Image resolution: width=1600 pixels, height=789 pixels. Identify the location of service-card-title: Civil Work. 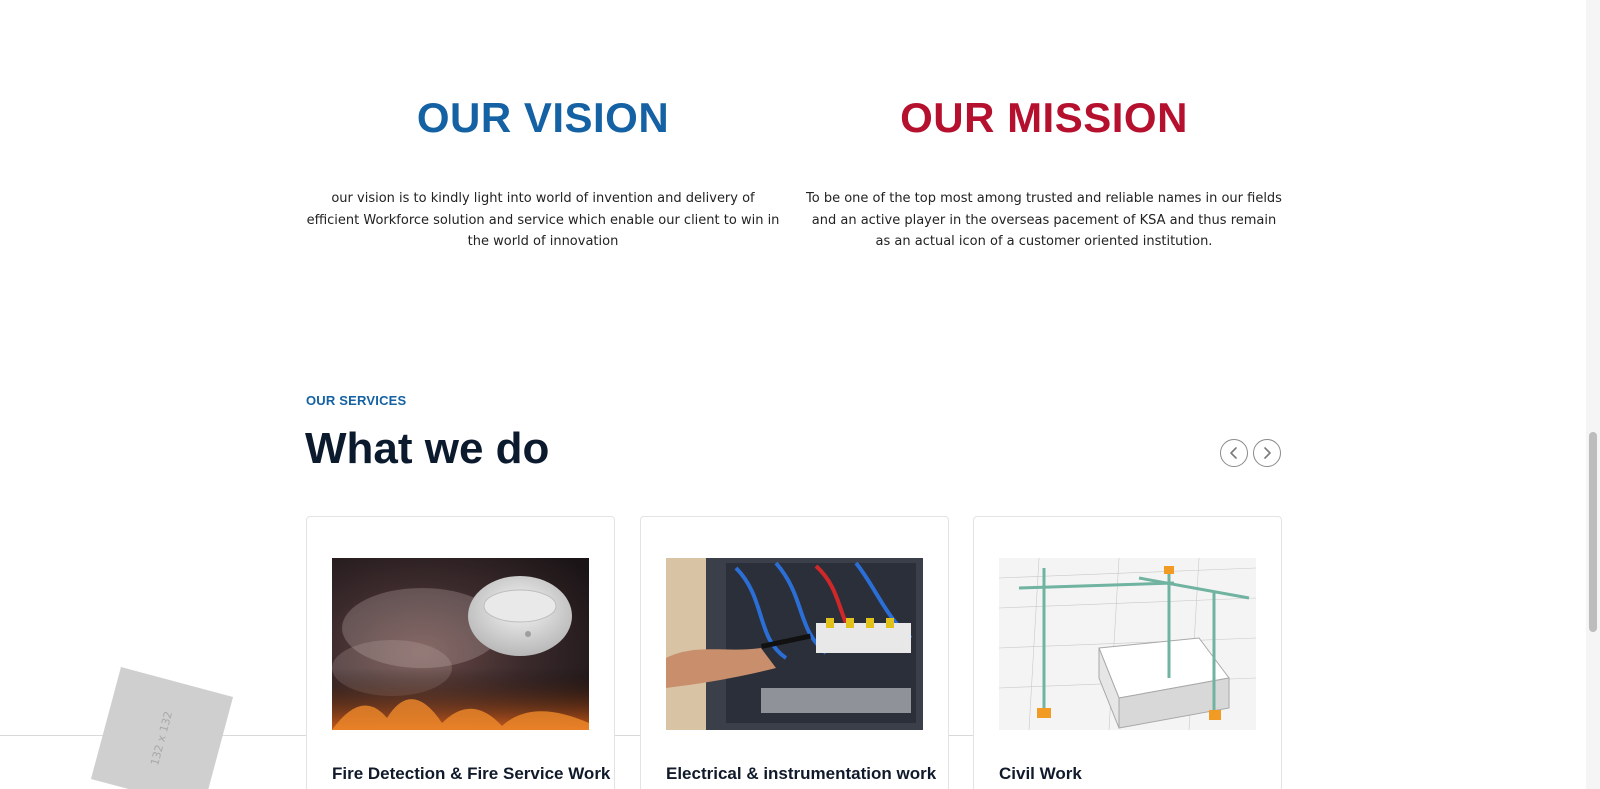
(1040, 774).